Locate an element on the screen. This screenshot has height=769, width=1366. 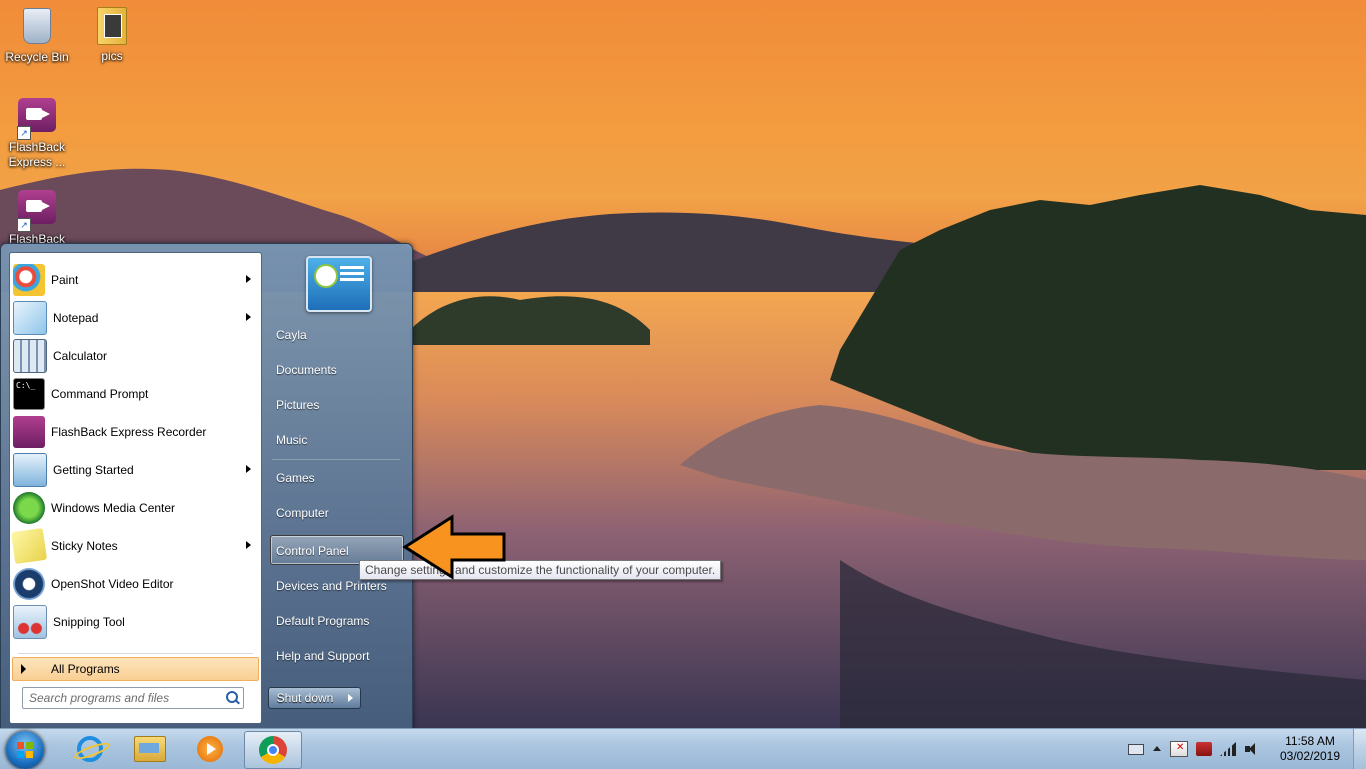
places-item-devices-printers: Devices and Printers is located at coordinates (331, 586).